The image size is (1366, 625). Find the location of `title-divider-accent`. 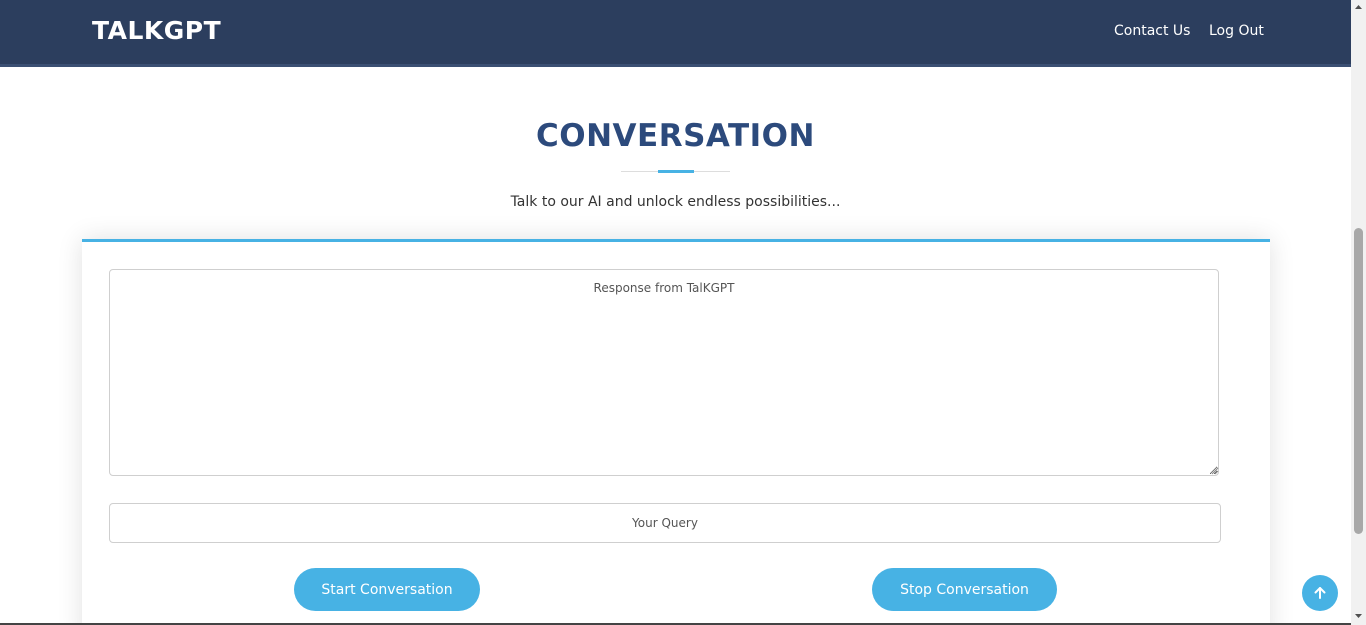

title-divider-accent is located at coordinates (676, 171).